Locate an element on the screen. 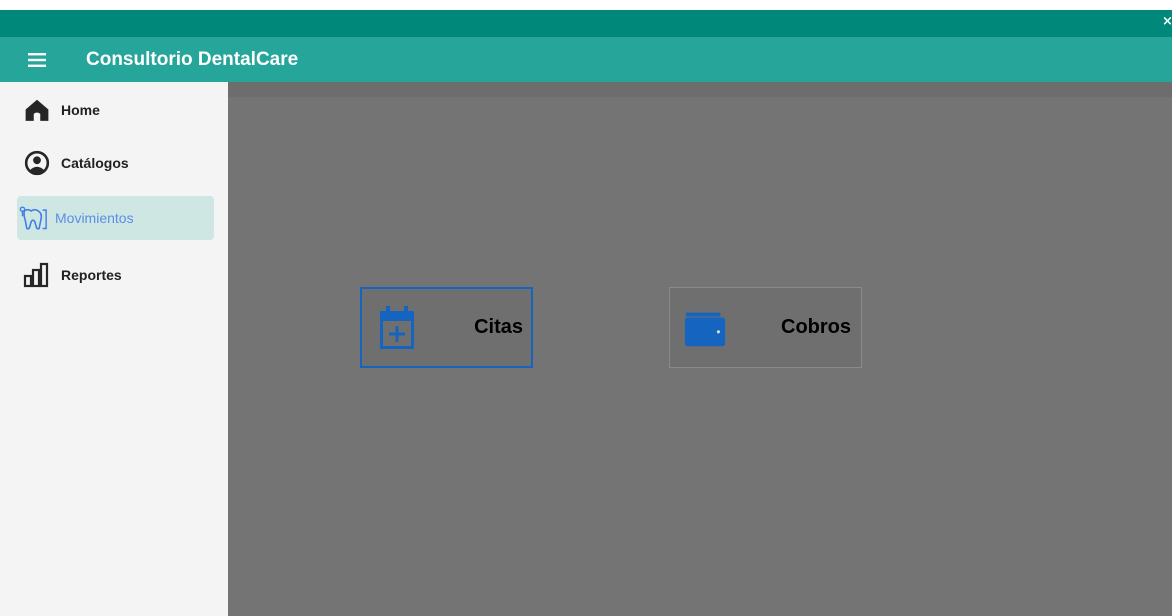 Image resolution: width=1172 pixels, height=616 pixels. sidebar-item-reportes: Reportes is located at coordinates (115, 275).